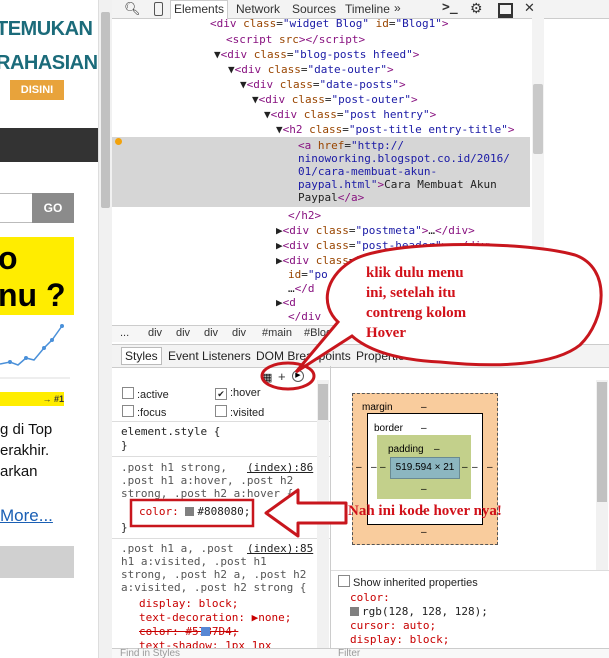 The width and height of the screenshot is (609, 658). What do you see at coordinates (415, 273) in the screenshot?
I see `callout-text: klik dulu menu` at bounding box center [415, 273].